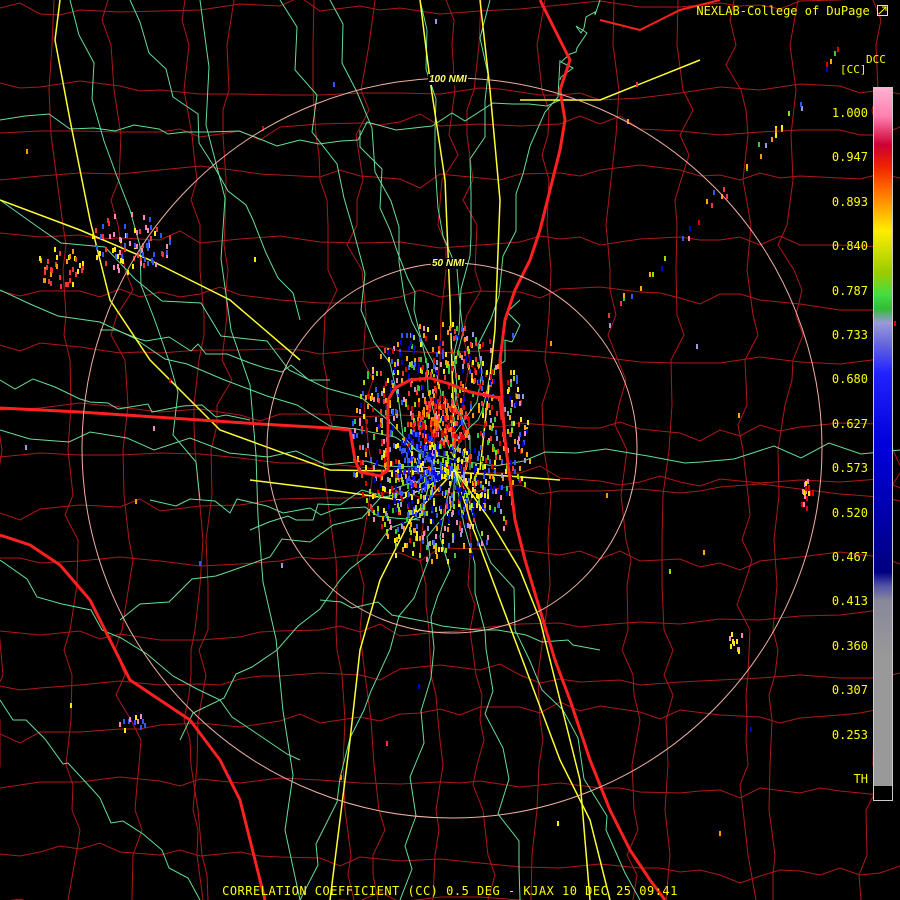 The image size is (900, 900). I want to click on legend-tick-label: 0.413, so click(849, 601).